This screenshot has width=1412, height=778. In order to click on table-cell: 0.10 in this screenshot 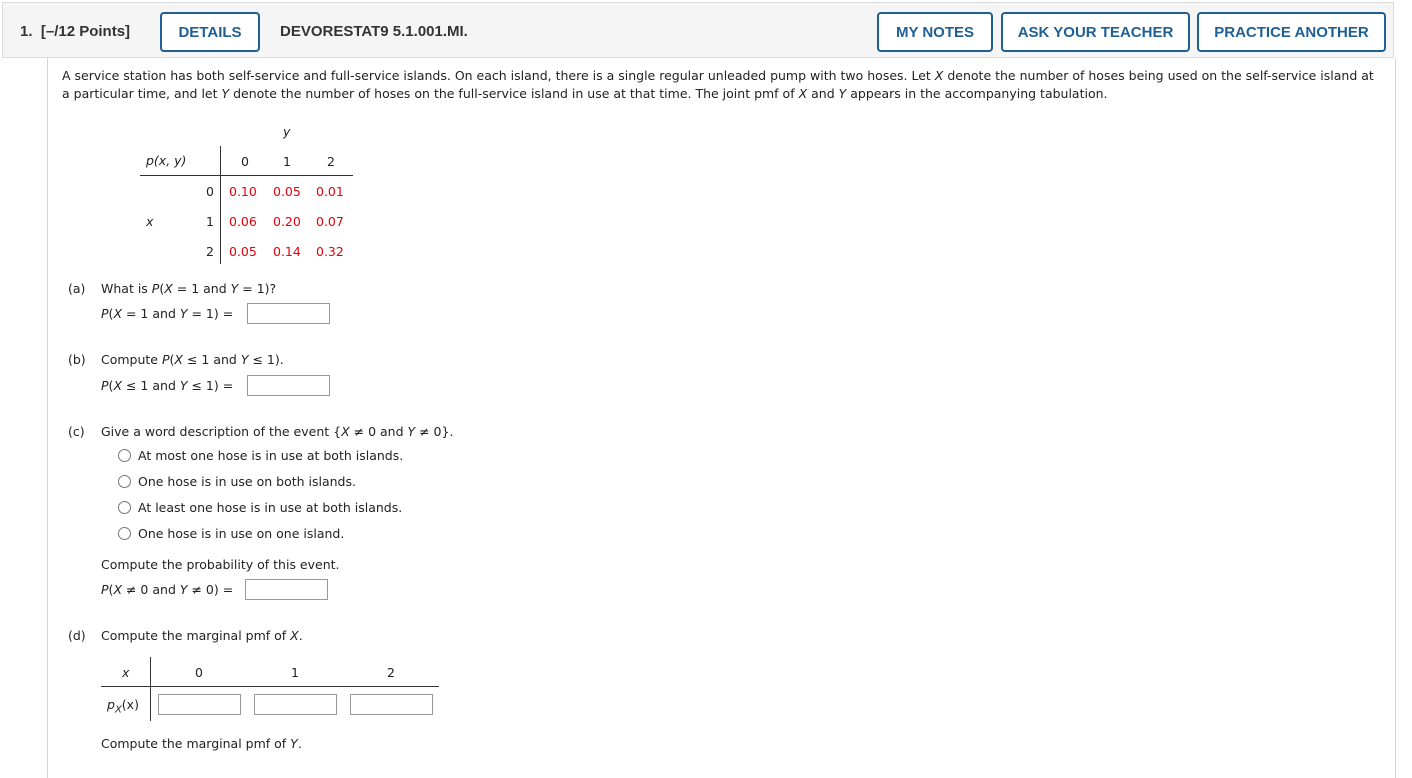, I will do `click(243, 191)`.